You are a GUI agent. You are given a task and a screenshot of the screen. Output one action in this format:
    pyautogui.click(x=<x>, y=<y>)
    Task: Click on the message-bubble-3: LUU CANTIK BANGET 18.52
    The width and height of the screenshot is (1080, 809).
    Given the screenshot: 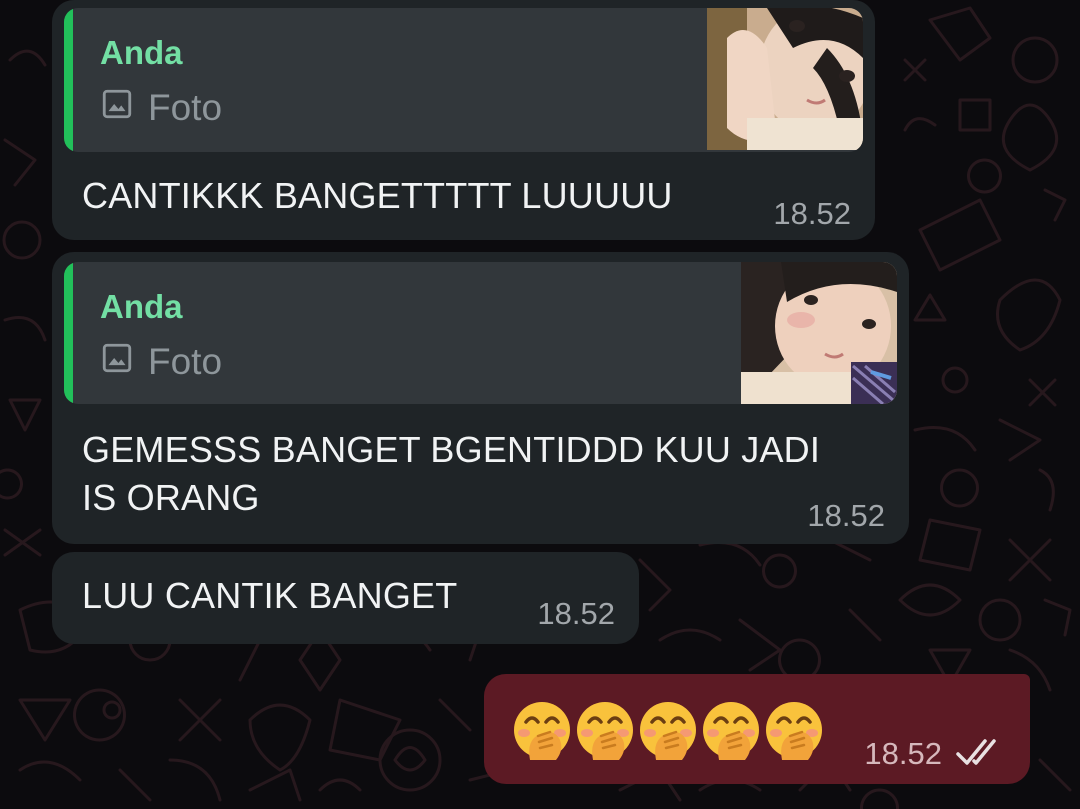 What is the action you would take?
    pyautogui.click(x=345, y=598)
    